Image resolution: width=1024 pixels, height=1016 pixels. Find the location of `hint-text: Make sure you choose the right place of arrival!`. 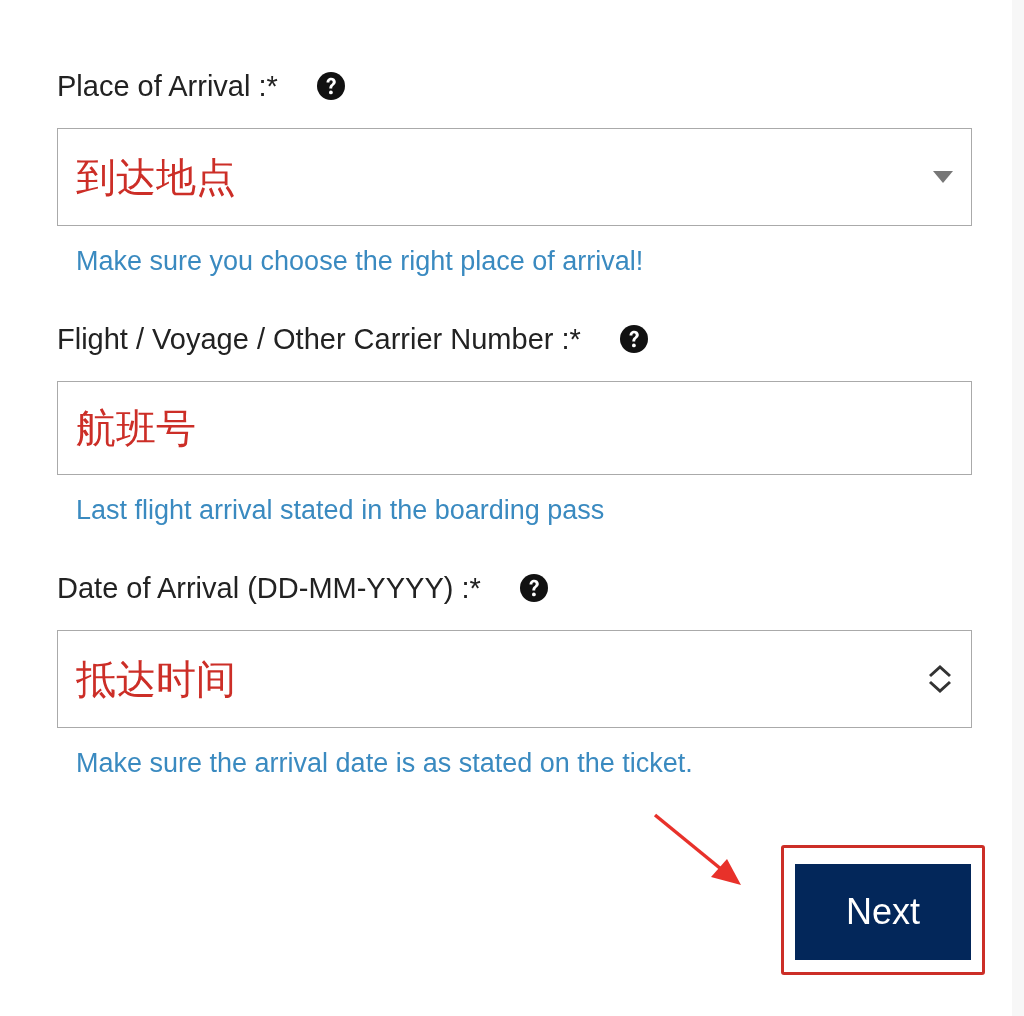

hint-text: Make sure you choose the right place of arrival! is located at coordinates (360, 261).